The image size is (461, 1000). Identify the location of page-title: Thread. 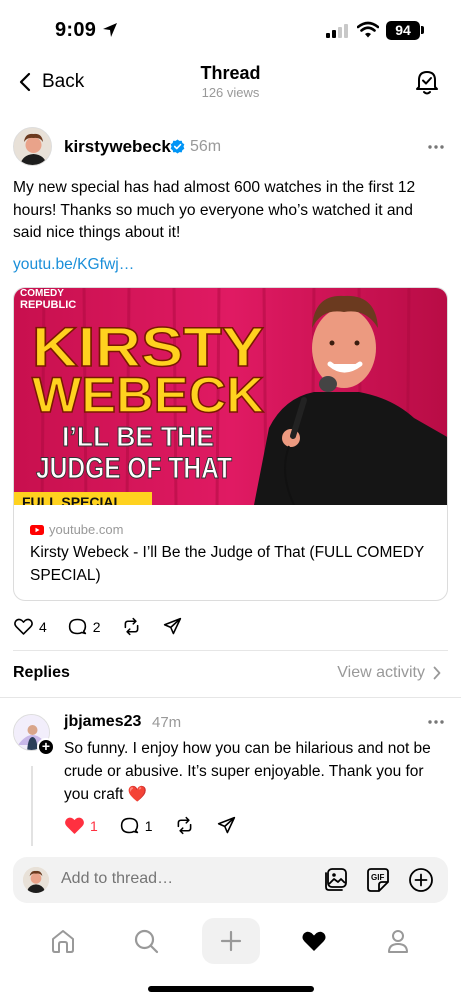
(230, 73).